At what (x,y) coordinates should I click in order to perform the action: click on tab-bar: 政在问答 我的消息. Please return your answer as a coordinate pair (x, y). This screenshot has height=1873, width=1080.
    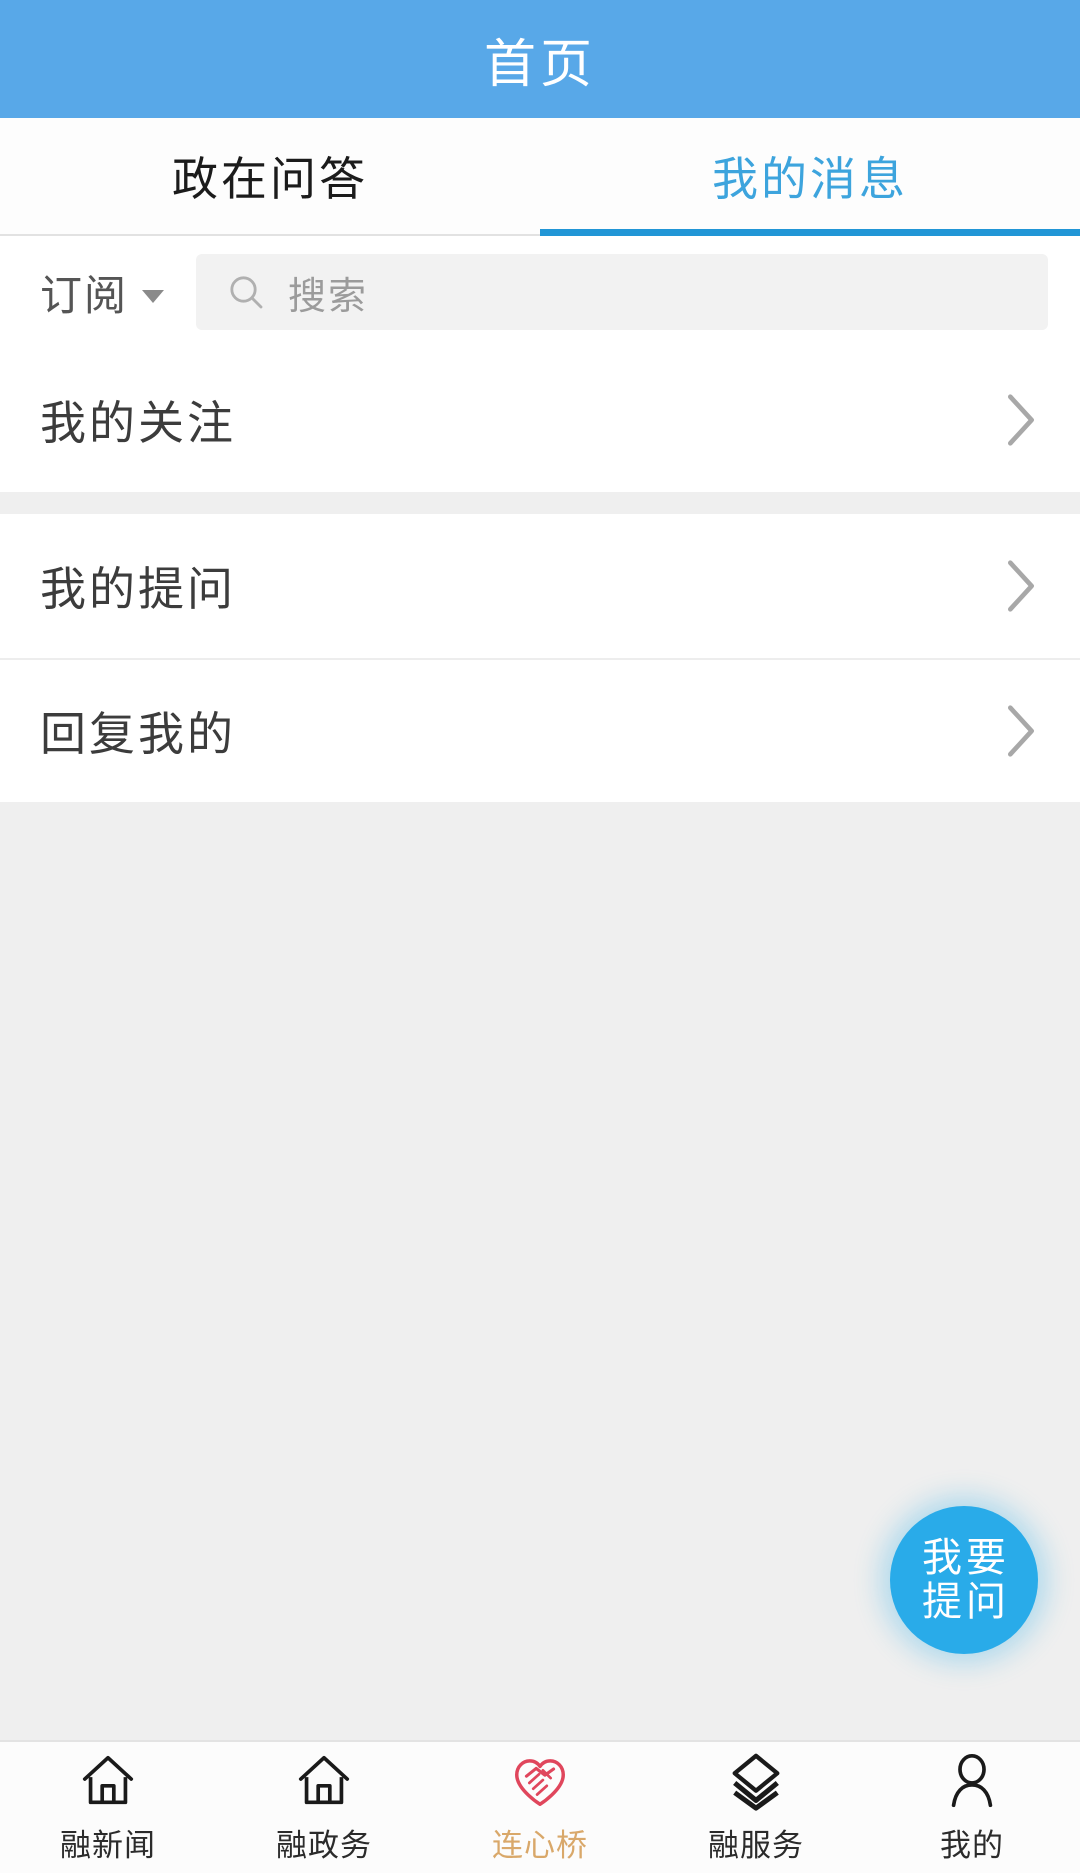
    Looking at the image, I should click on (540, 177).